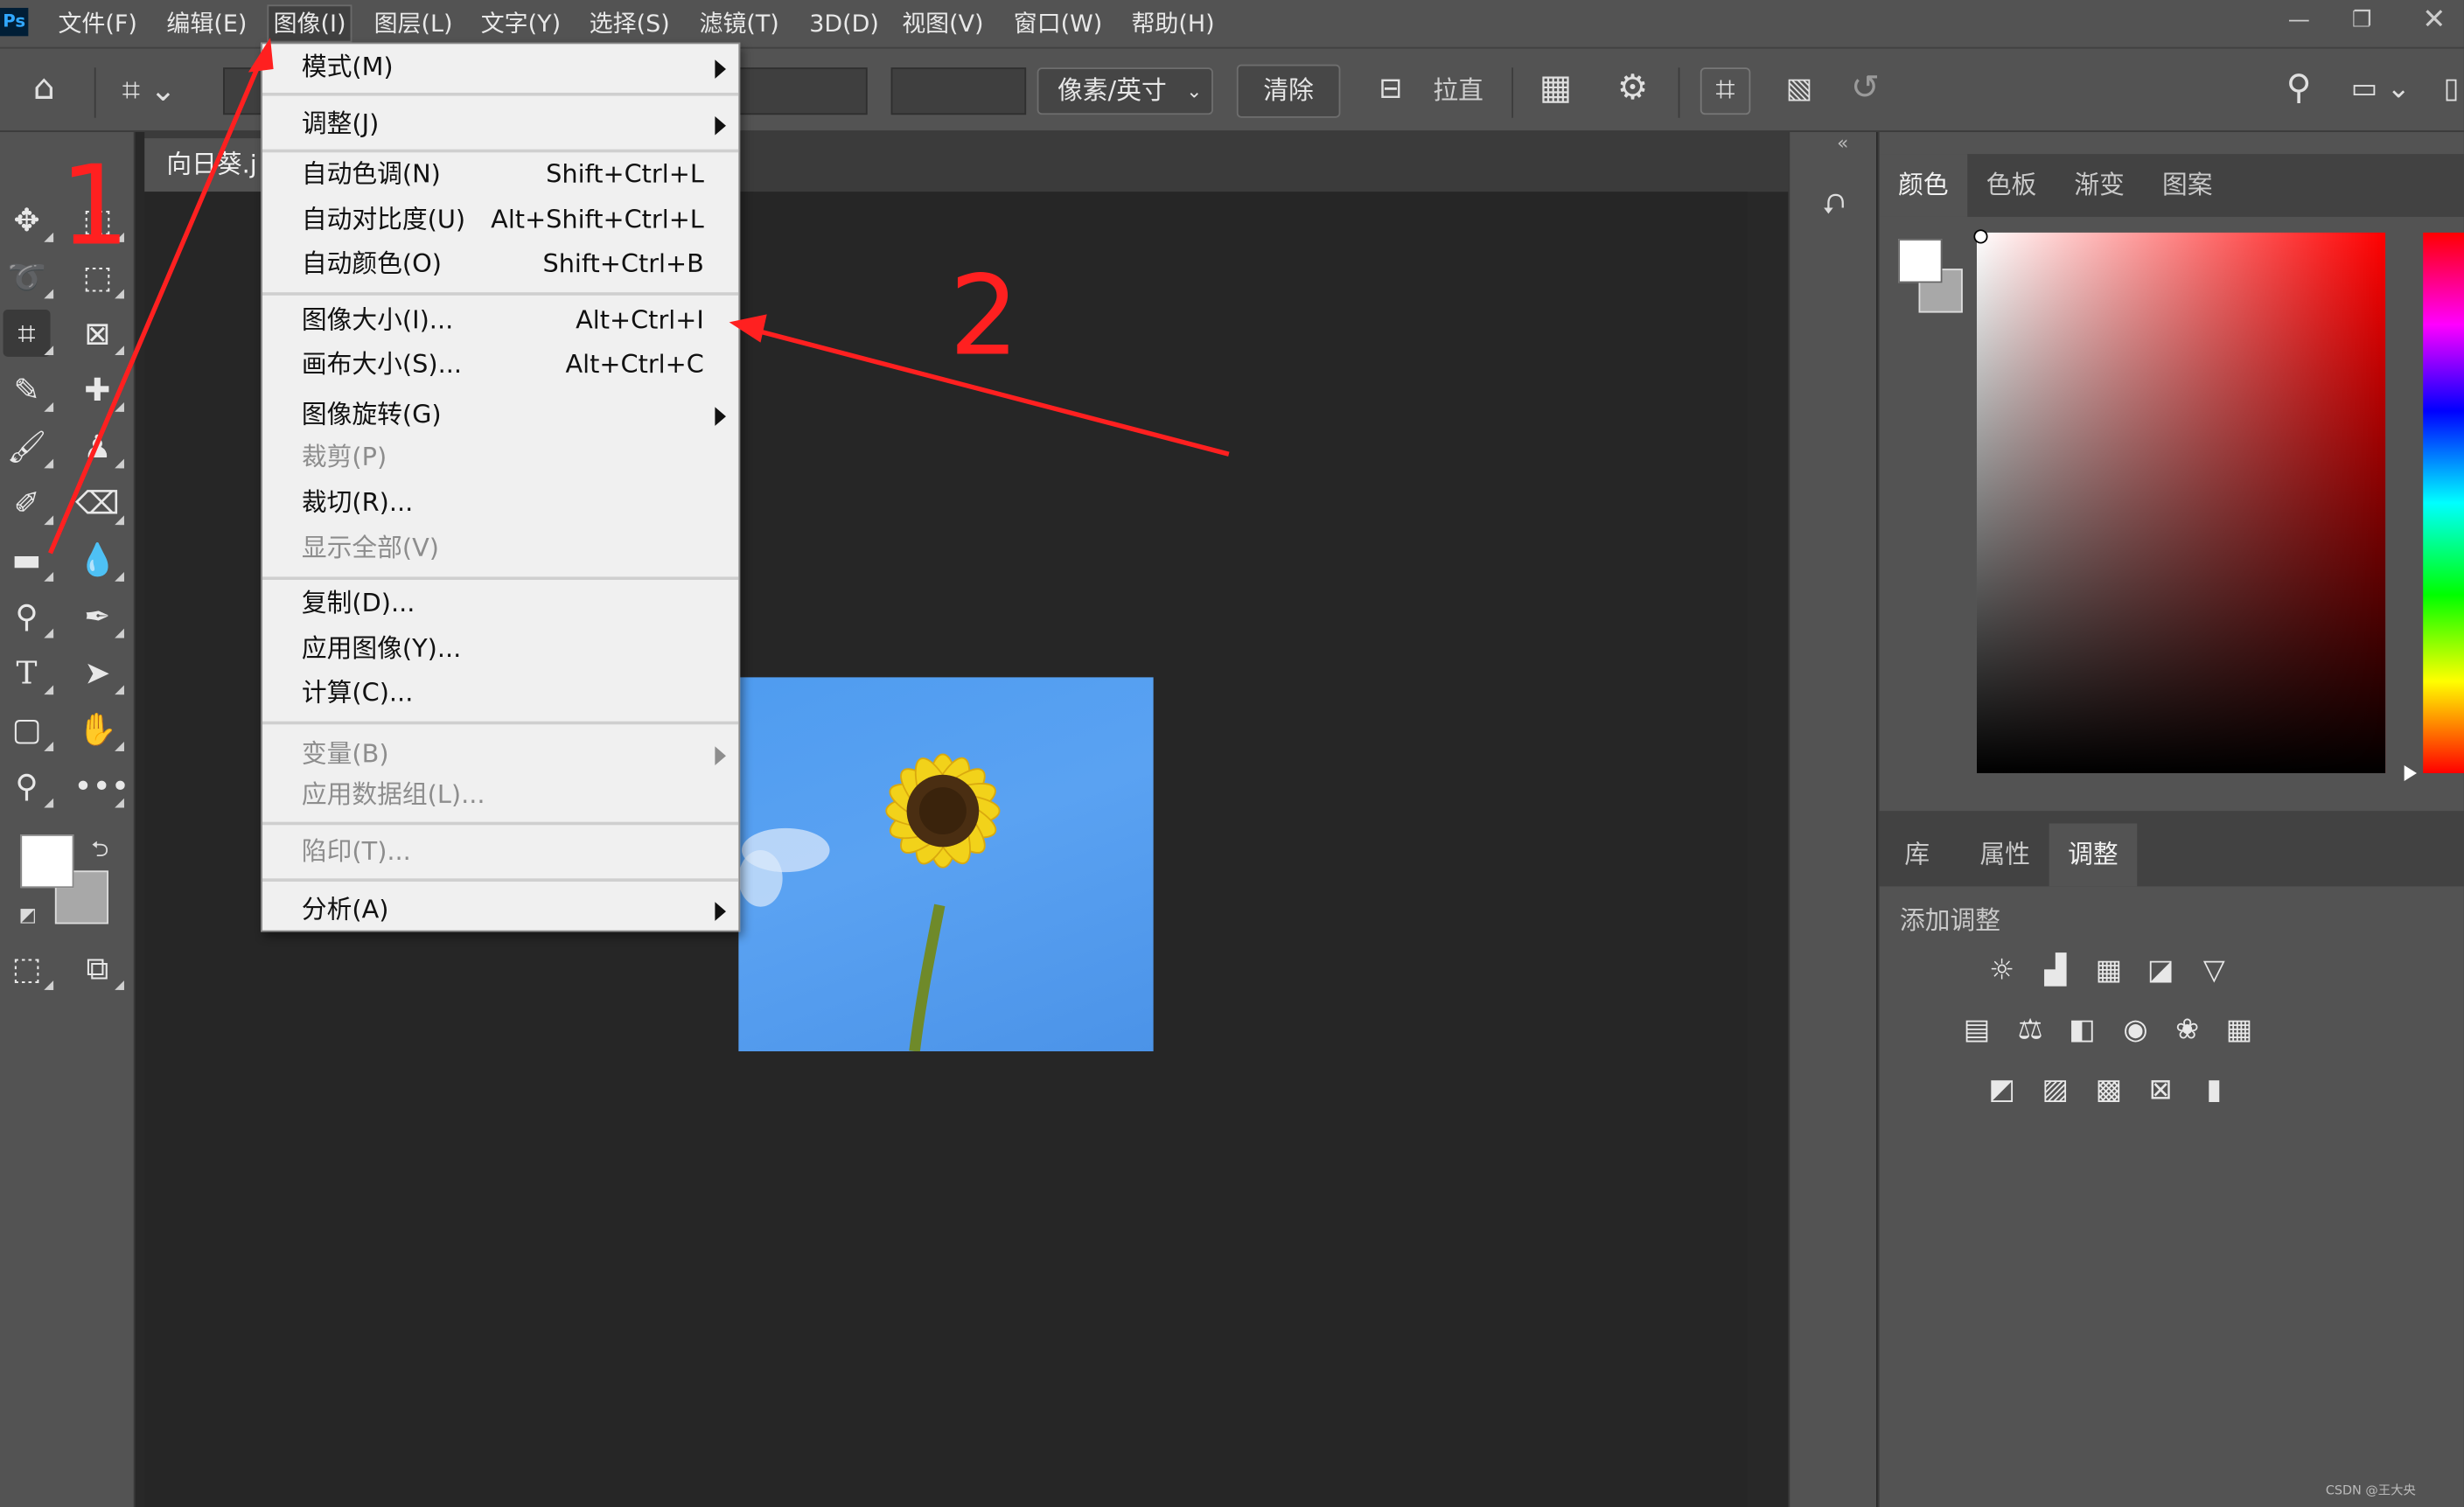 Image resolution: width=2464 pixels, height=1507 pixels. I want to click on arrow-1-line, so click(155, 307).